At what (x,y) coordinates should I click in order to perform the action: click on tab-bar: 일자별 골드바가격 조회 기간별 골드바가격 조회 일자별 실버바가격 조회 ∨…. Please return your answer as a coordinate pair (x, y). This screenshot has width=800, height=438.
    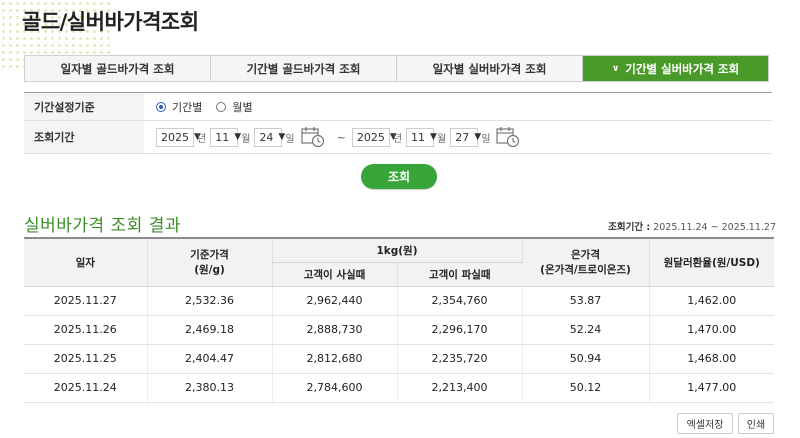
    Looking at the image, I should click on (396, 68).